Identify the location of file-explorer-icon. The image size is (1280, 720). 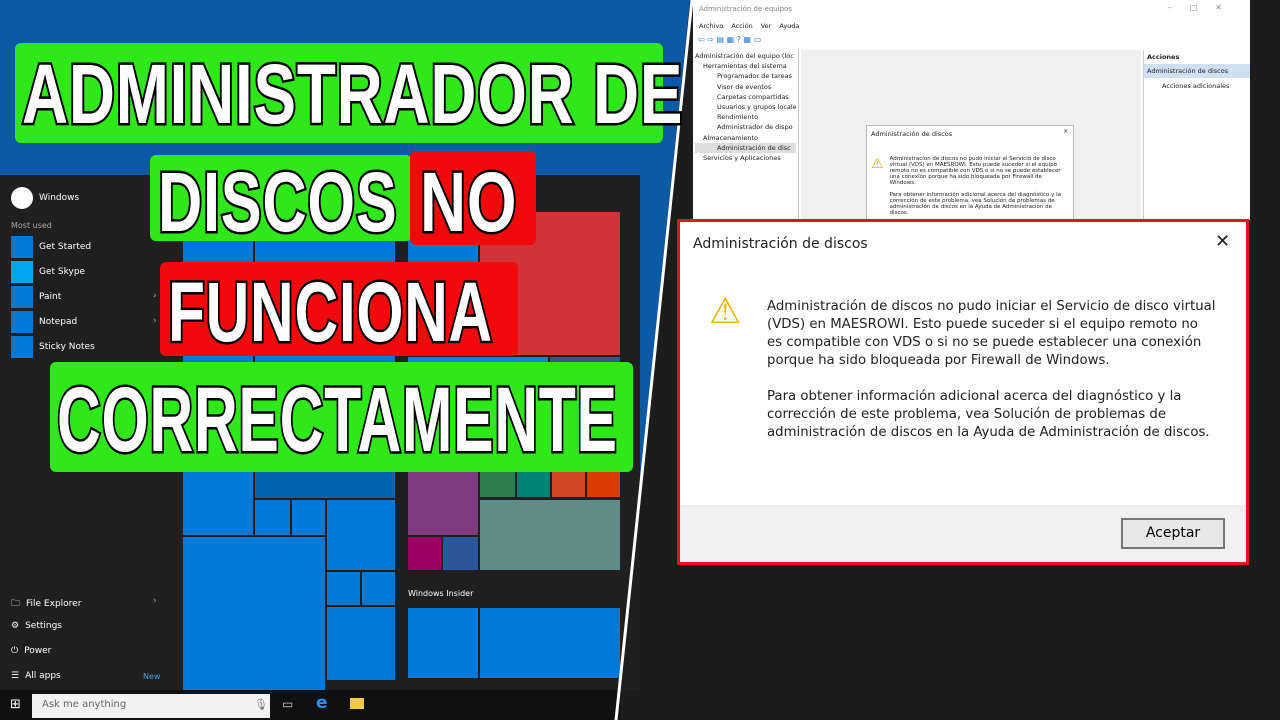
(357, 703).